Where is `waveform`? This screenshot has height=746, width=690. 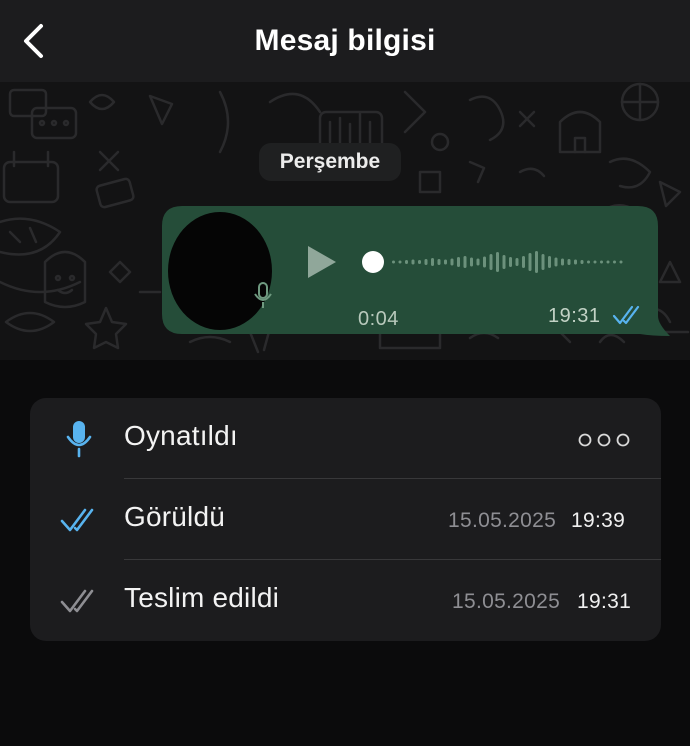 waveform is located at coordinates (496, 262).